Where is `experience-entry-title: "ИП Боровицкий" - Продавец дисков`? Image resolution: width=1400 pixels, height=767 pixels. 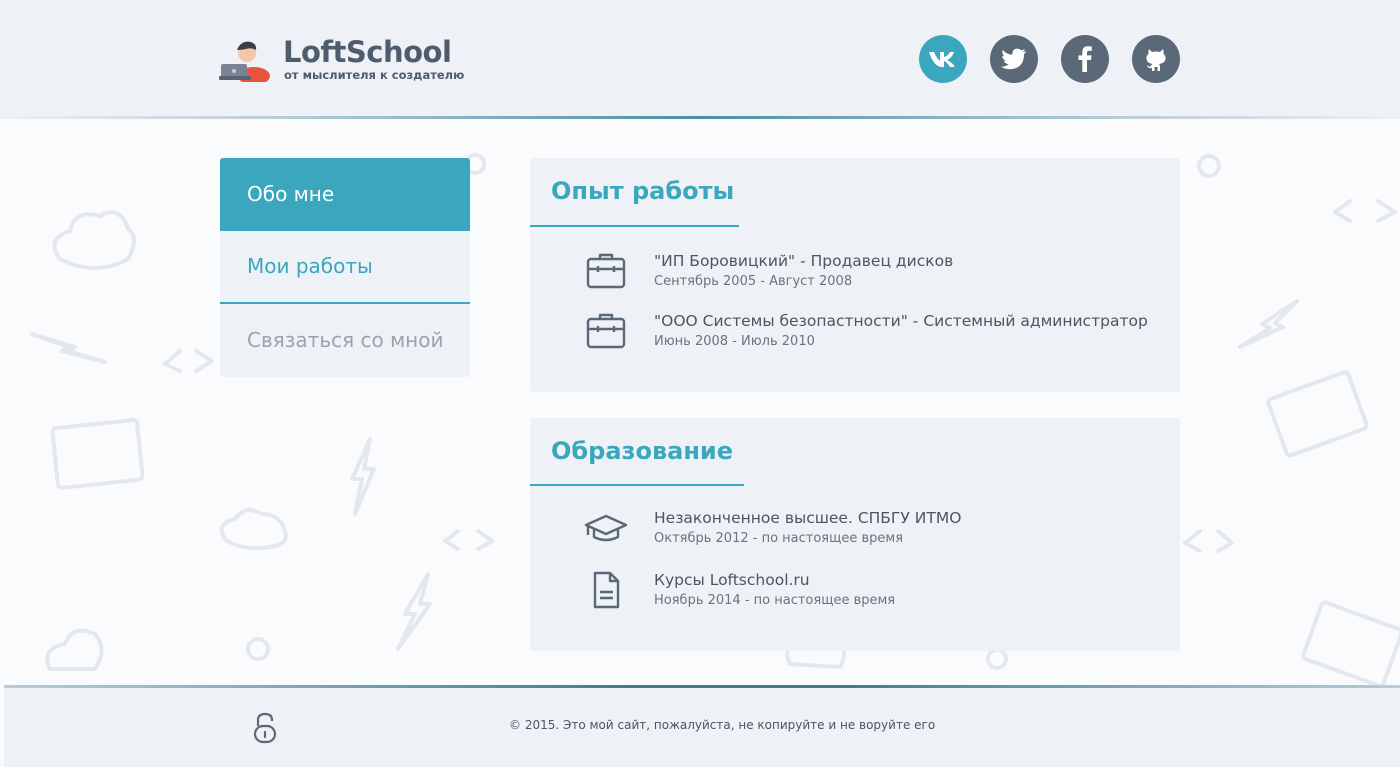
experience-entry-title: "ИП Боровицкий" - Продавец дисков is located at coordinates (804, 261).